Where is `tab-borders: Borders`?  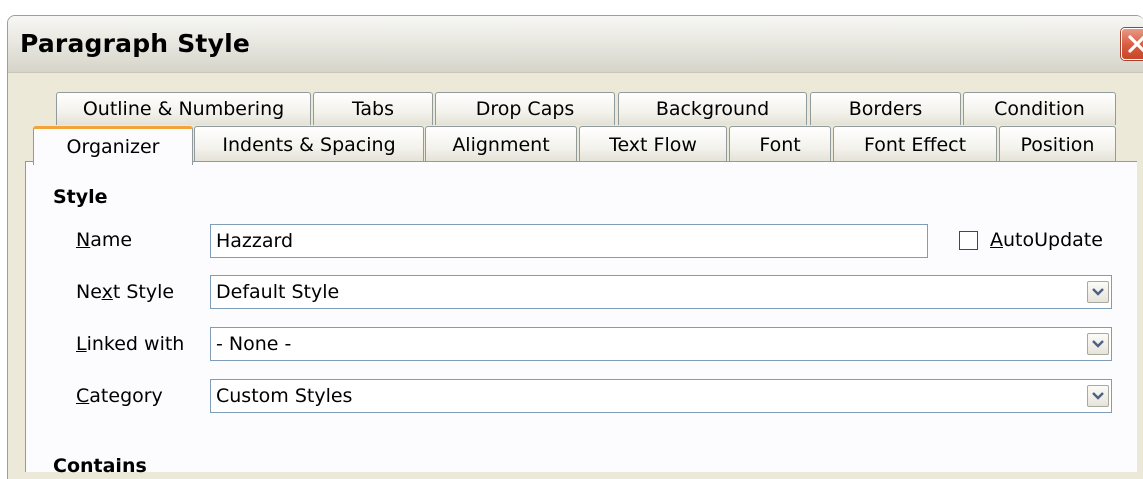 tab-borders: Borders is located at coordinates (885, 108).